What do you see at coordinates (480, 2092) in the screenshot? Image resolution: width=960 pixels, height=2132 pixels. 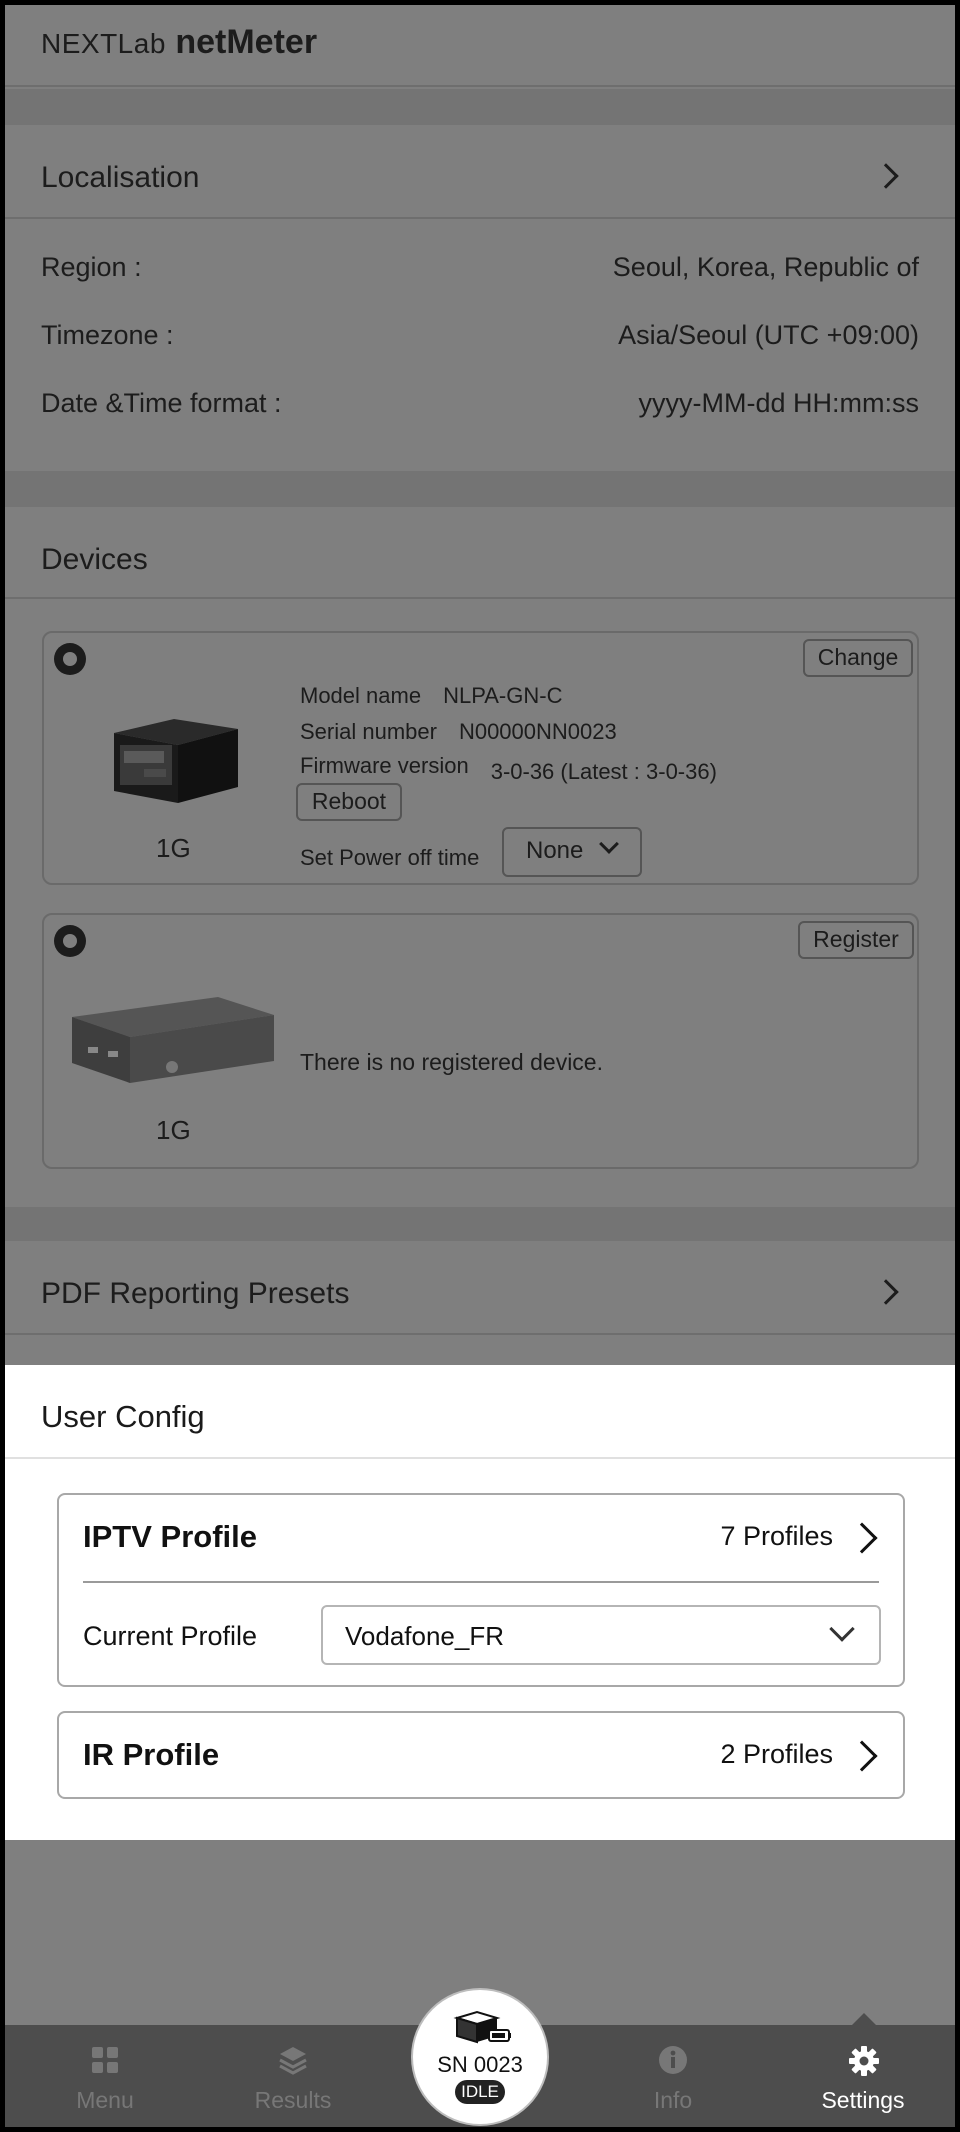 I see `device-state-badge: IDLE` at bounding box center [480, 2092].